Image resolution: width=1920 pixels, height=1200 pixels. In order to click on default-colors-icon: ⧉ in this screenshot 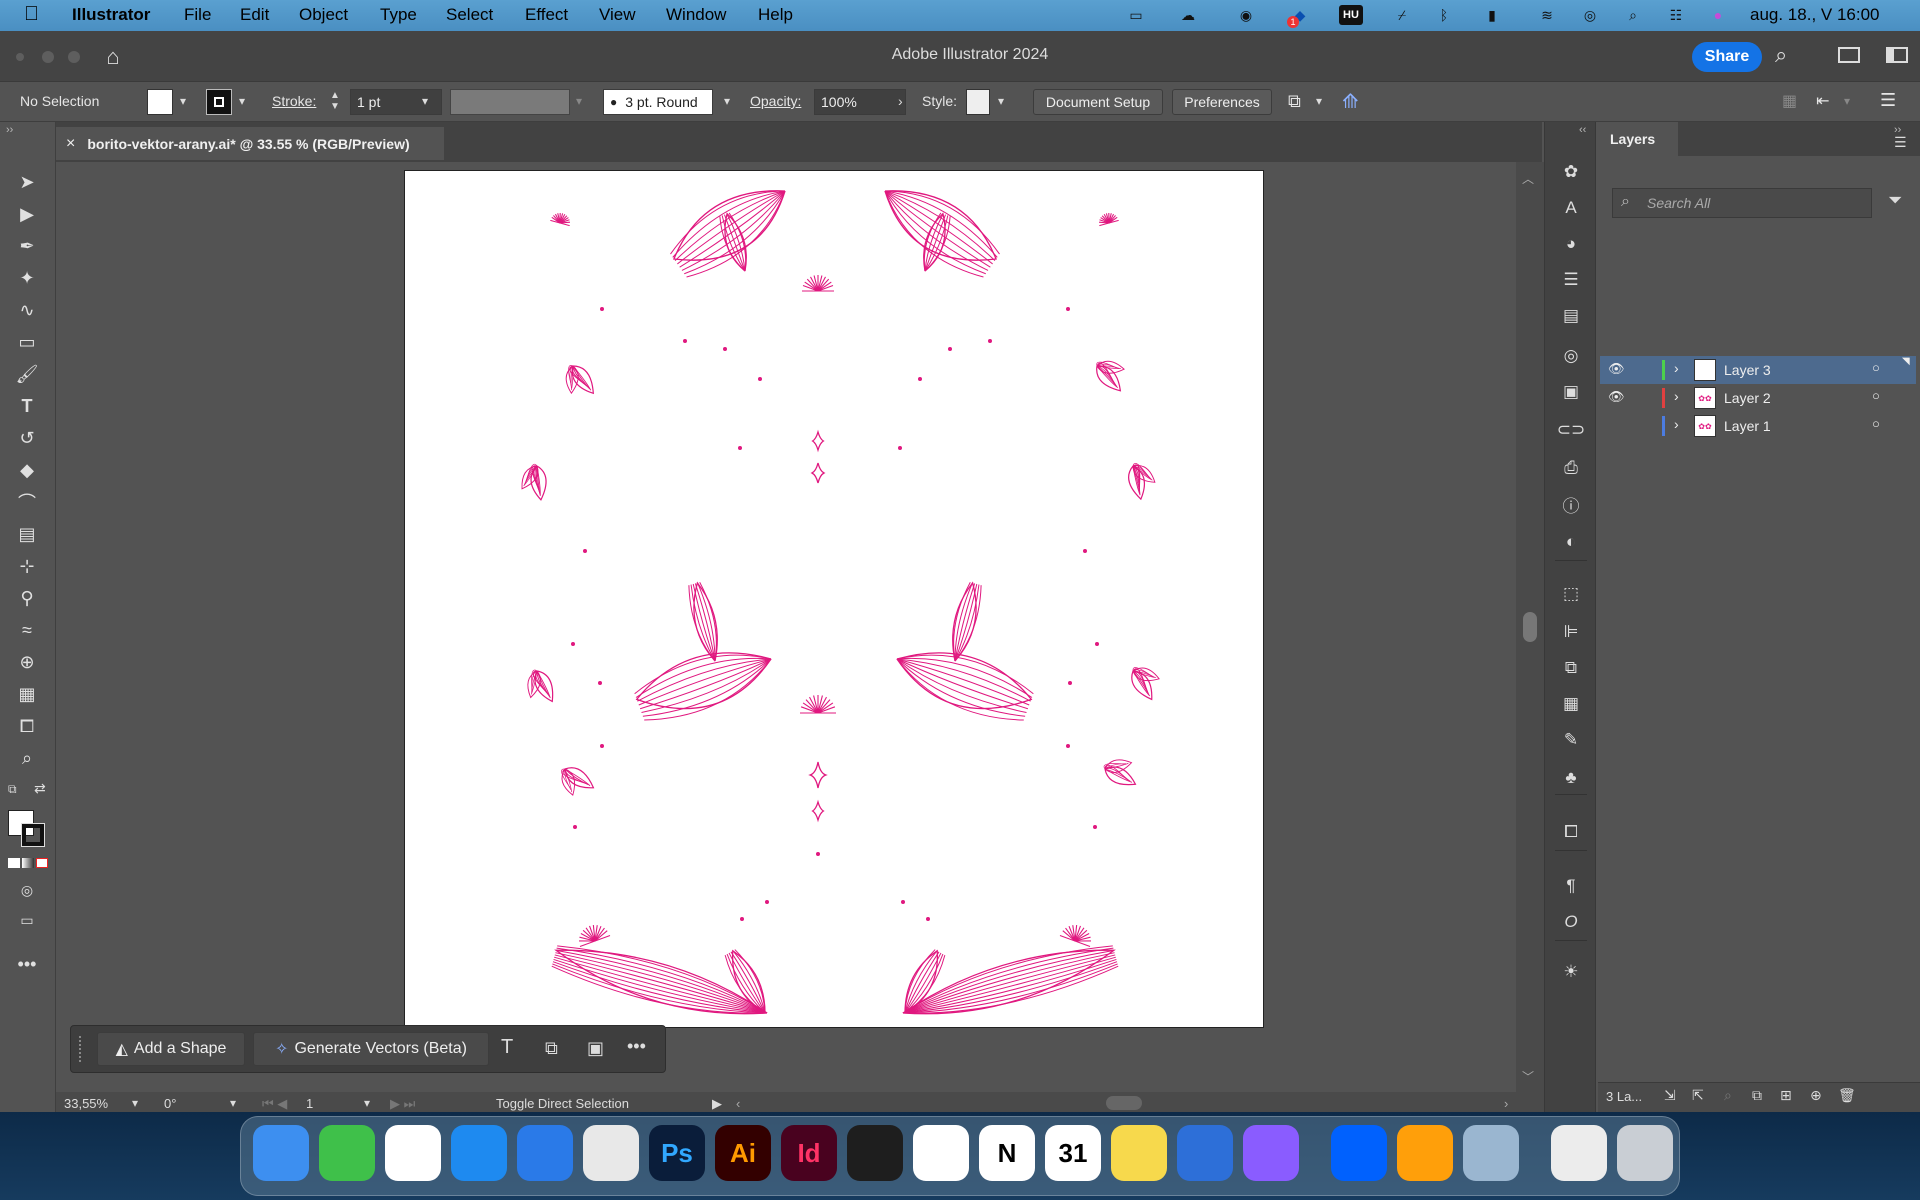, I will do `click(12, 789)`.